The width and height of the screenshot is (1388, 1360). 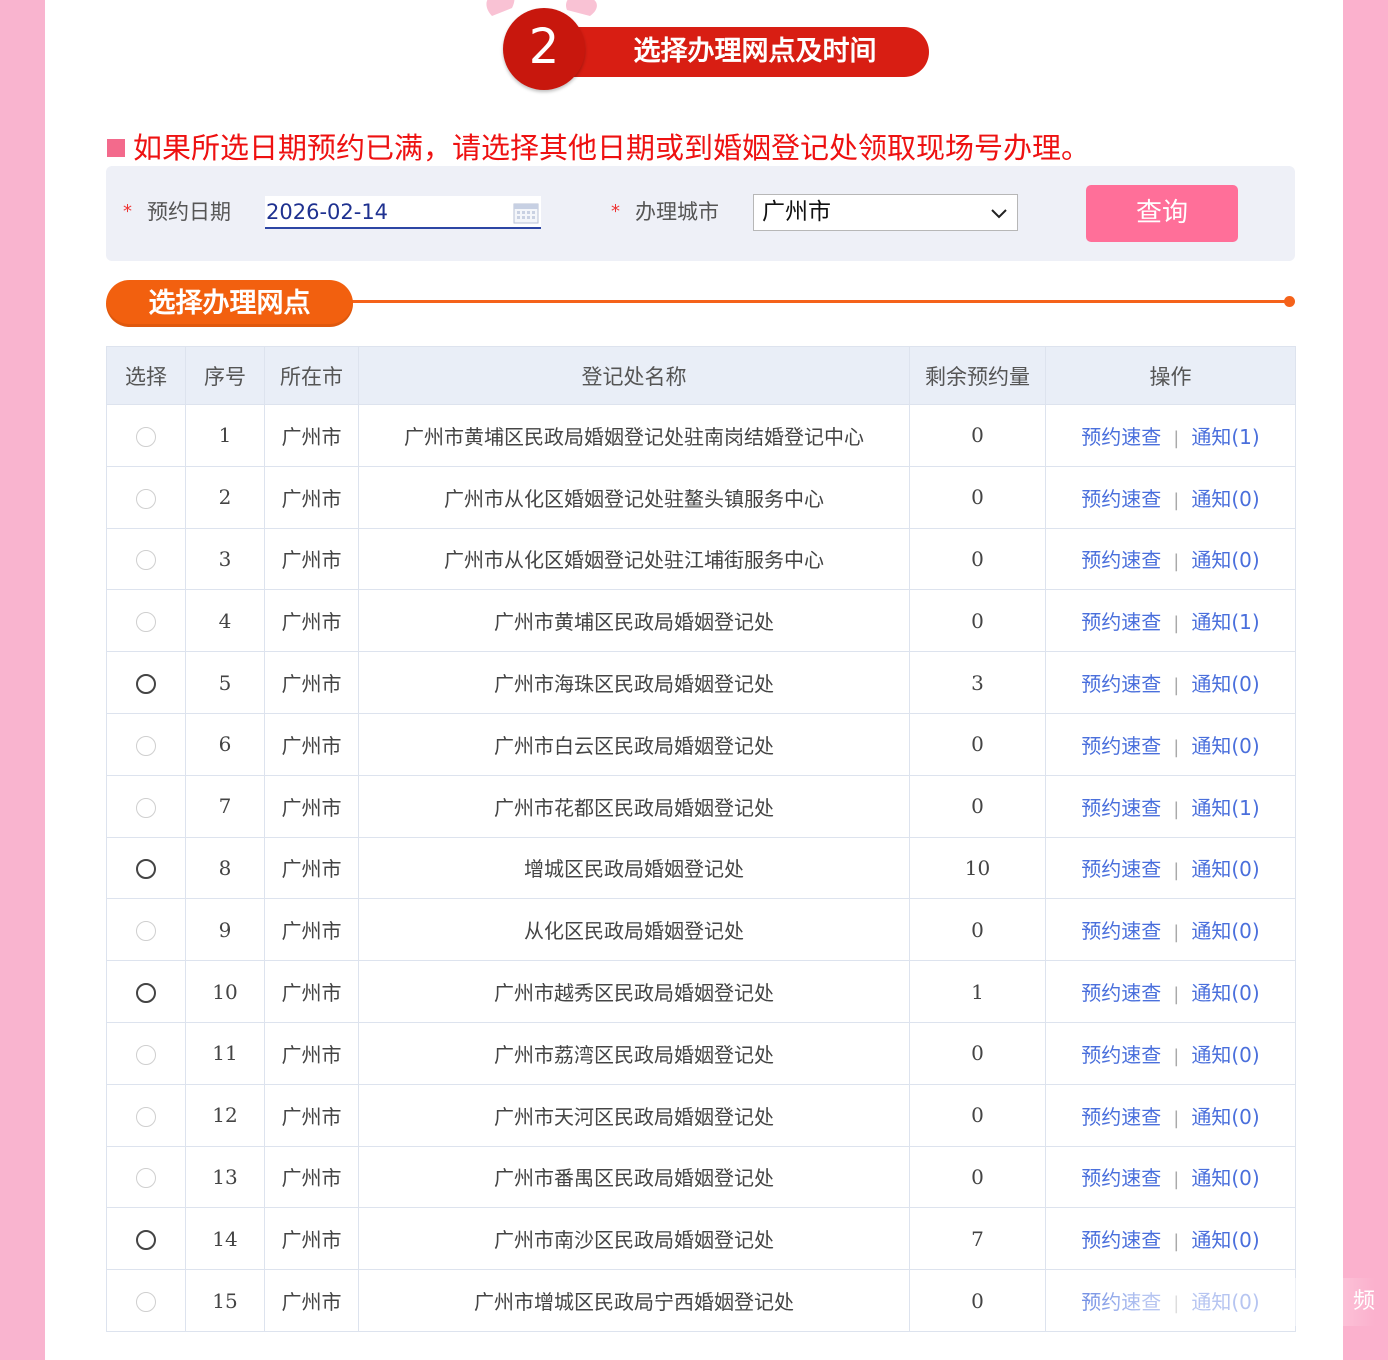 I want to click on row-number: 13, so click(x=225, y=1177).